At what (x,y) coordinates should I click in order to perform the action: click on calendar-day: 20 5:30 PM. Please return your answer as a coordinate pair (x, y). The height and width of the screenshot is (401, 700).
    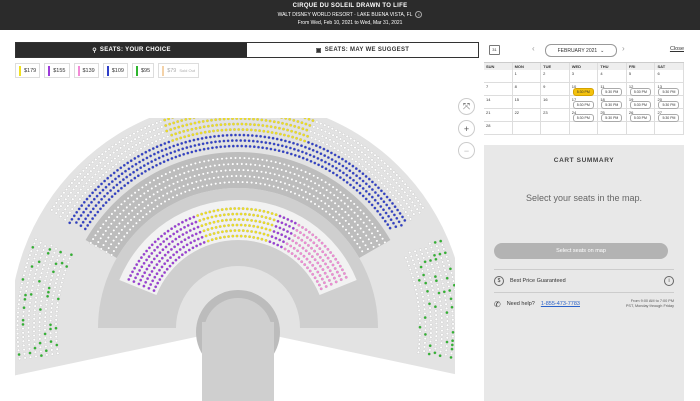
    Looking at the image, I should click on (670, 102).